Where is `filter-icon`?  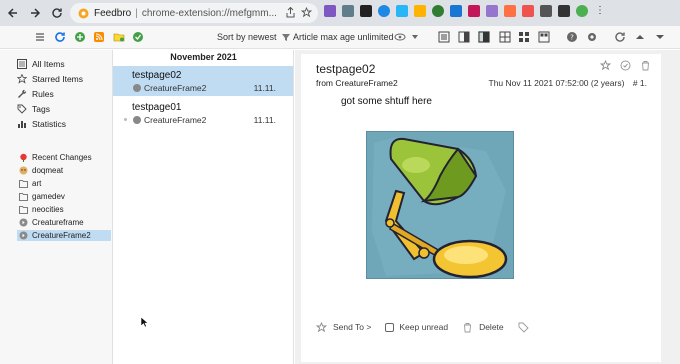
filter-icon is located at coordinates (286, 37).